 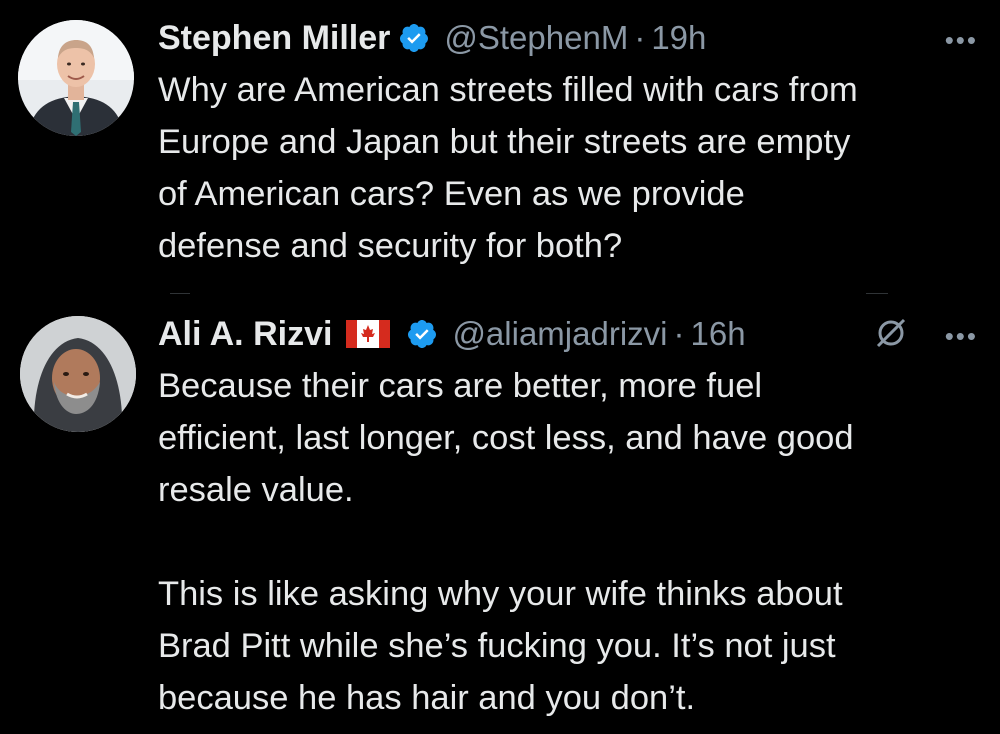 I want to click on tweet-text-line: because he has hair and you don’t., so click(x=427, y=698).